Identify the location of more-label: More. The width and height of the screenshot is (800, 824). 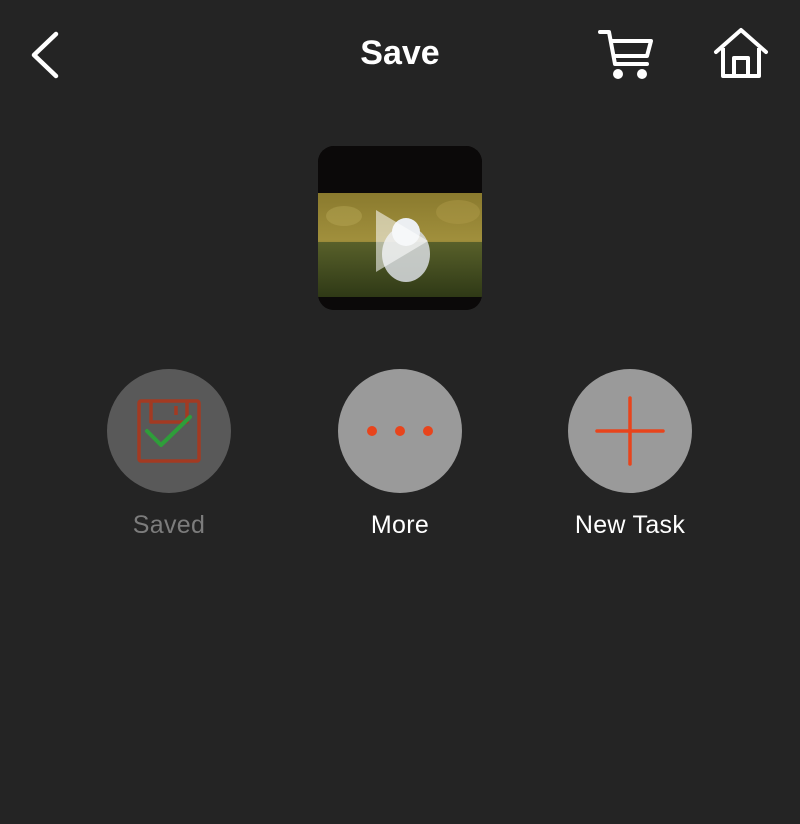
(400, 525).